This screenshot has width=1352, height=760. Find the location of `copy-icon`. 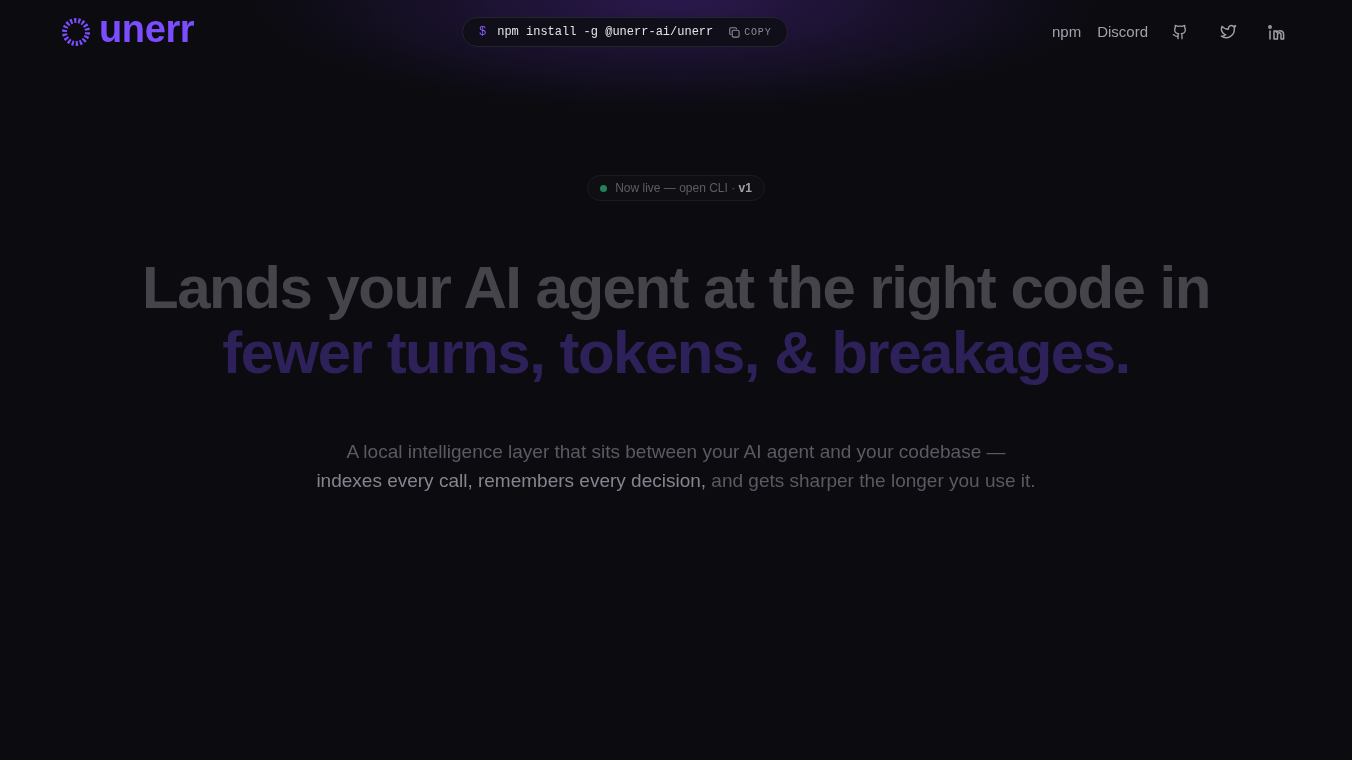

copy-icon is located at coordinates (735, 32).